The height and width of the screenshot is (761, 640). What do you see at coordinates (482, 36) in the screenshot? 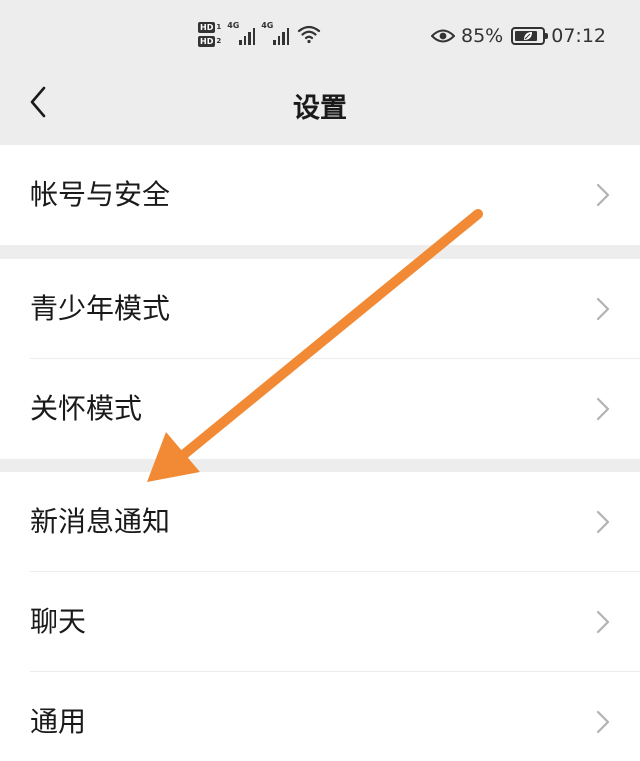
I see `battery-percent: 85%` at bounding box center [482, 36].